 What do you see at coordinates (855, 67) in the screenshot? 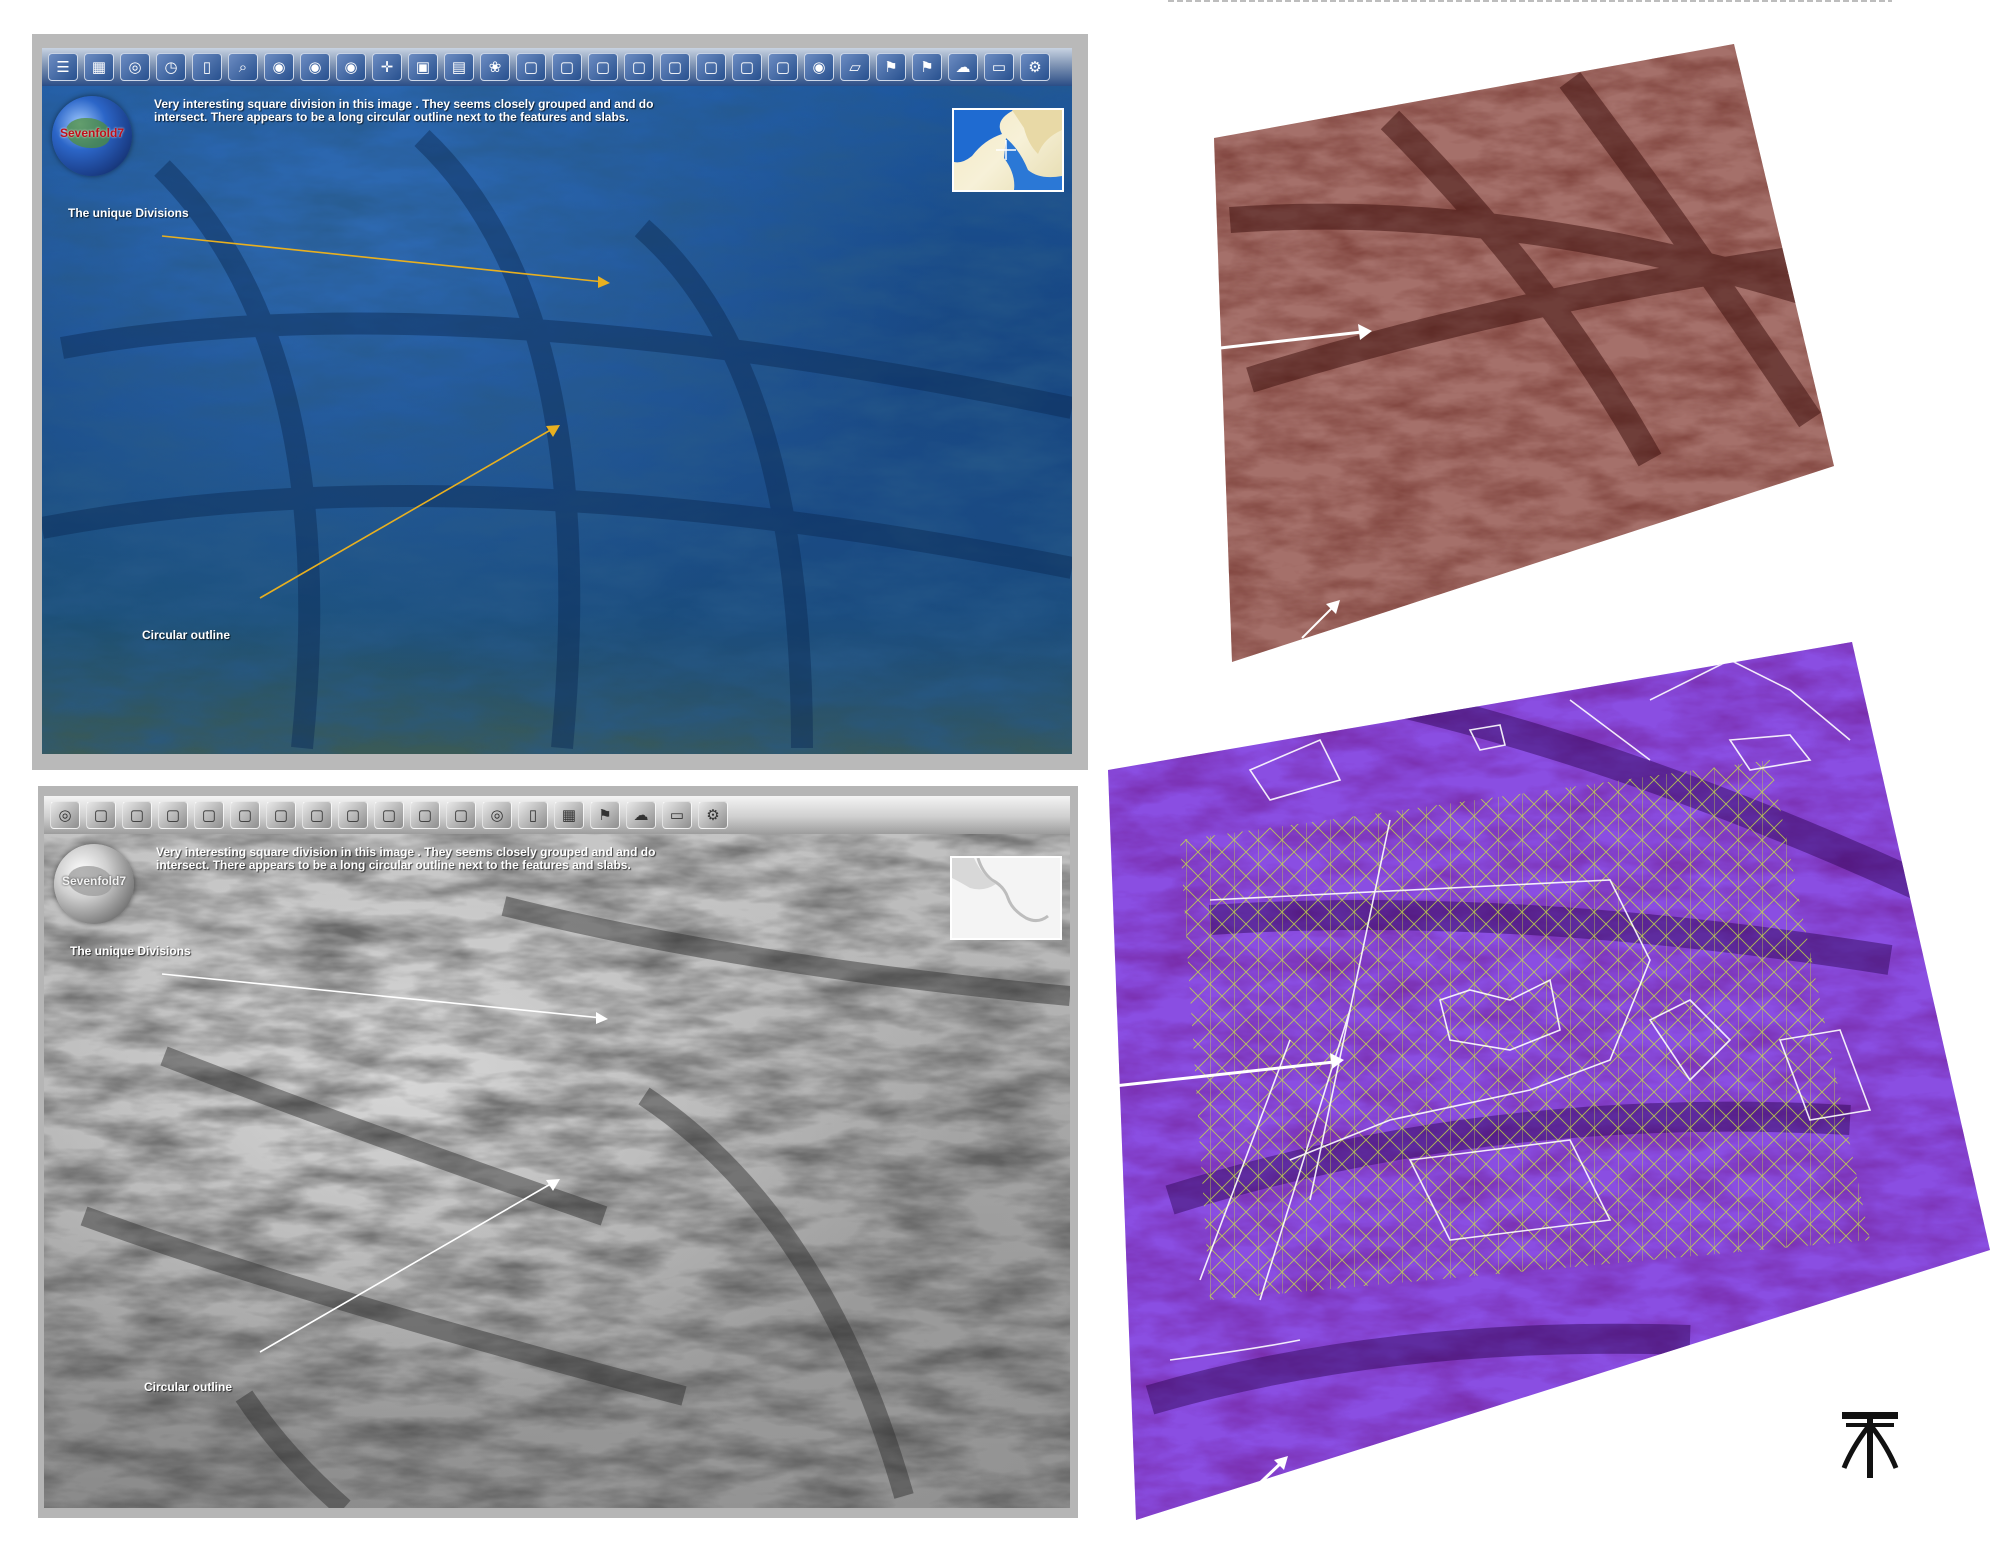
I see `map-icon: ▱` at bounding box center [855, 67].